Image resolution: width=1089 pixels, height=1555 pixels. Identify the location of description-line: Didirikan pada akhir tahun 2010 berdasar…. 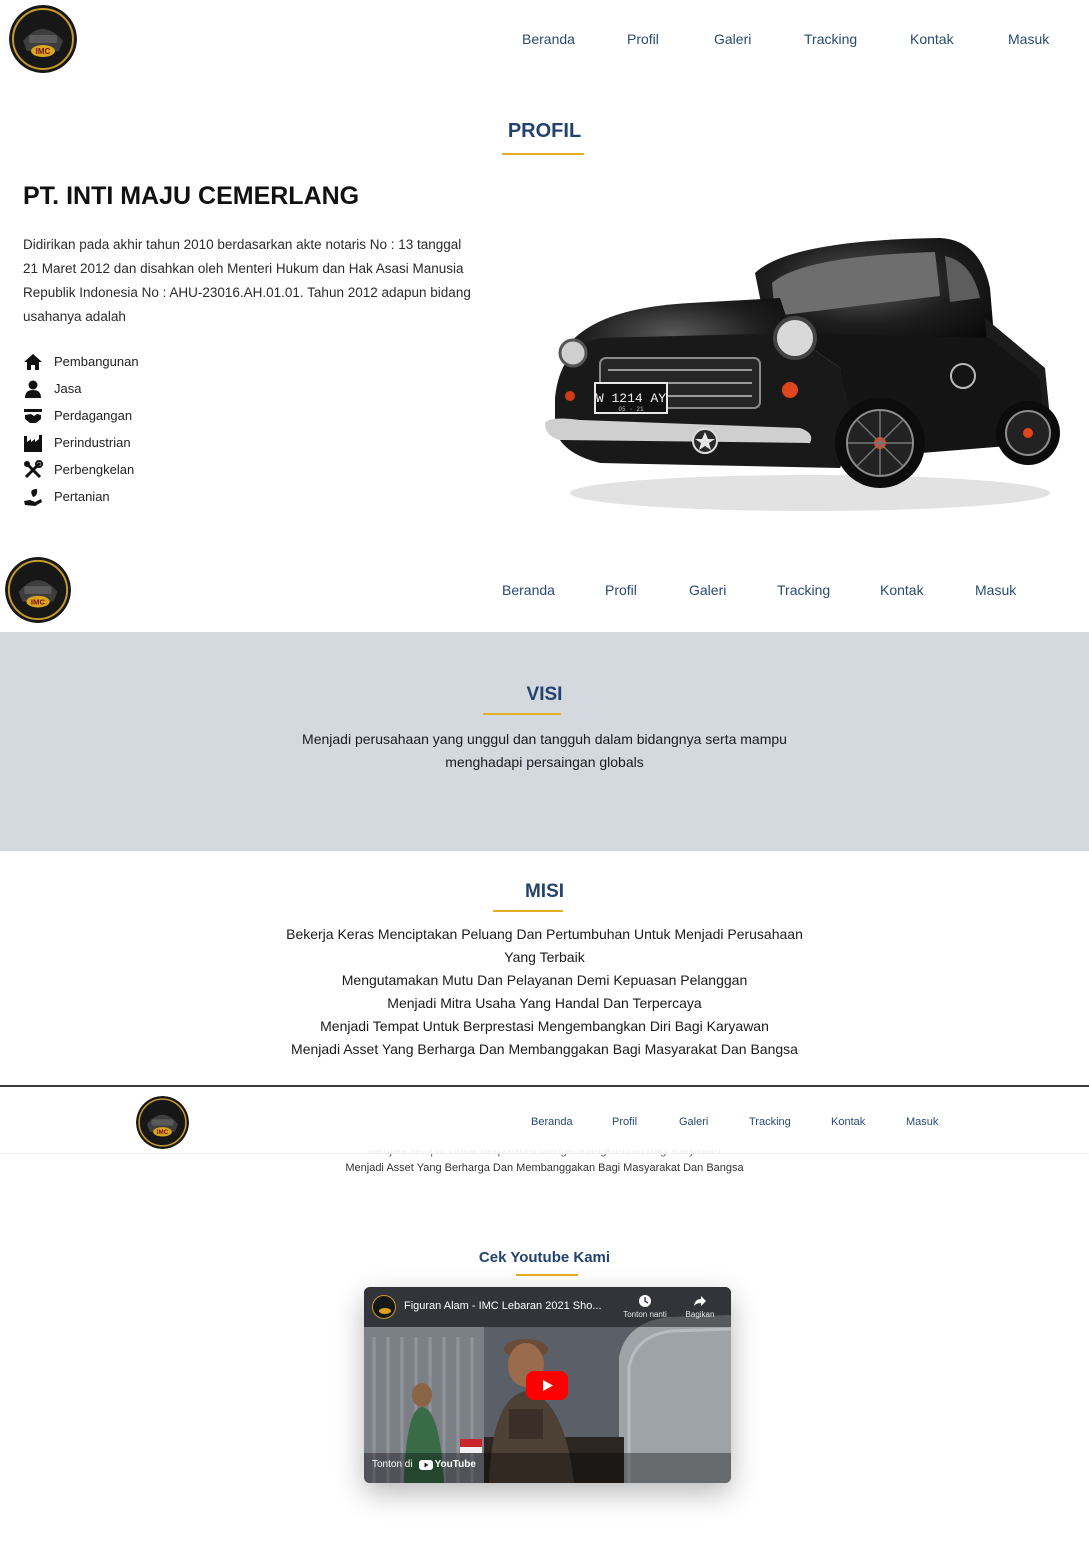
(242, 244).